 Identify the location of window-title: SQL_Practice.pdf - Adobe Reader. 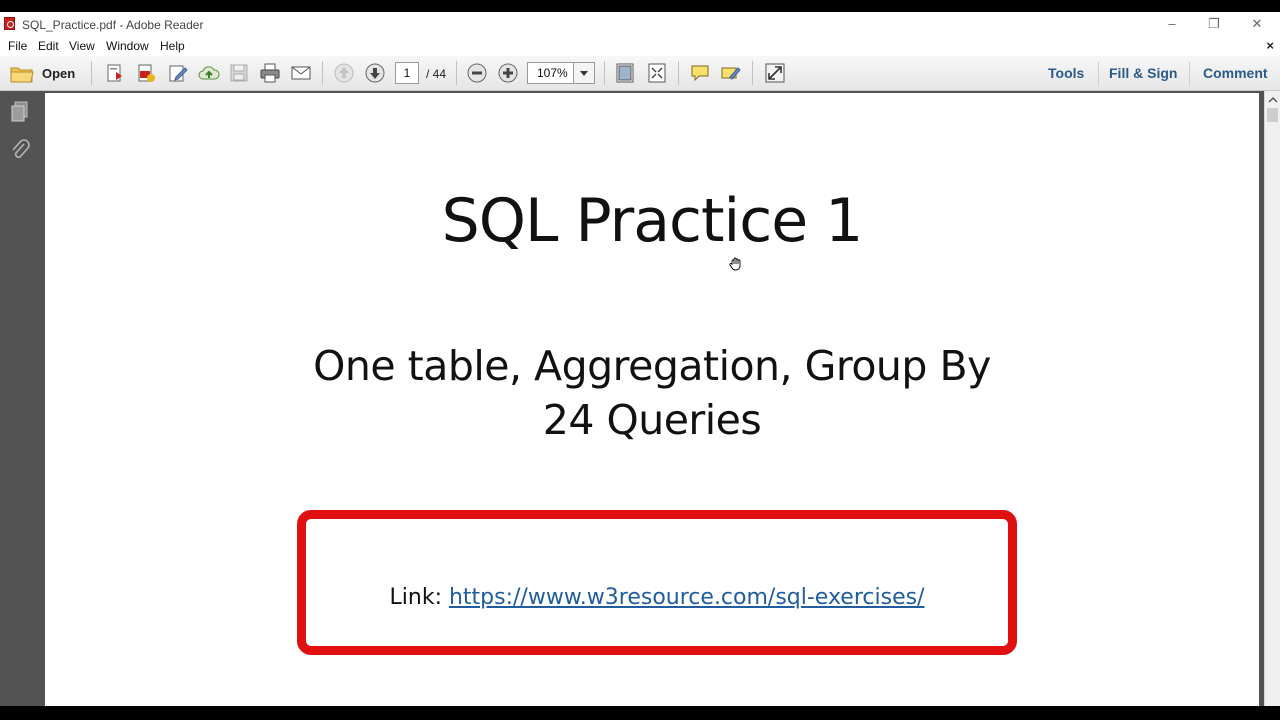
(113, 25).